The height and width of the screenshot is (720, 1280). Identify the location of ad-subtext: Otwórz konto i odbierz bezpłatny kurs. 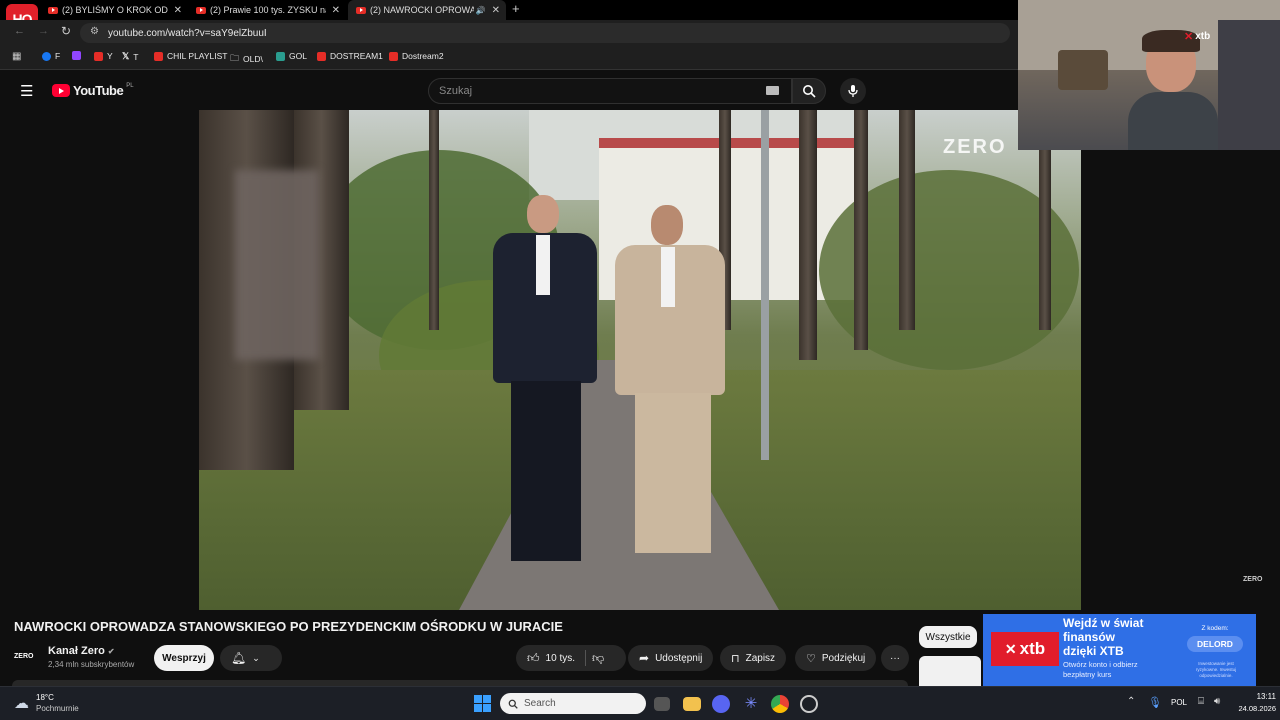
(1100, 669).